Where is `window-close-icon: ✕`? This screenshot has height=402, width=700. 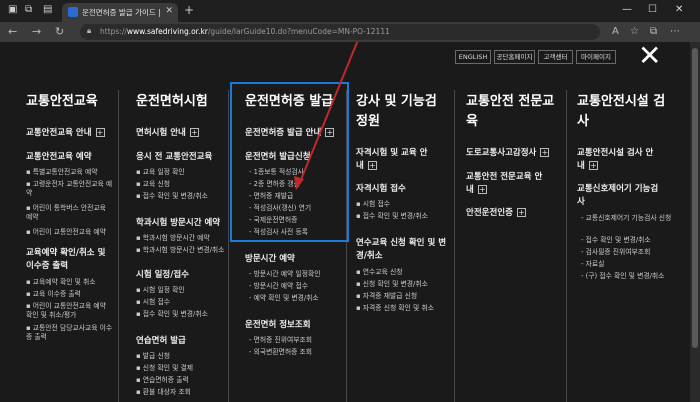 window-close-icon: ✕ is located at coordinates (679, 9).